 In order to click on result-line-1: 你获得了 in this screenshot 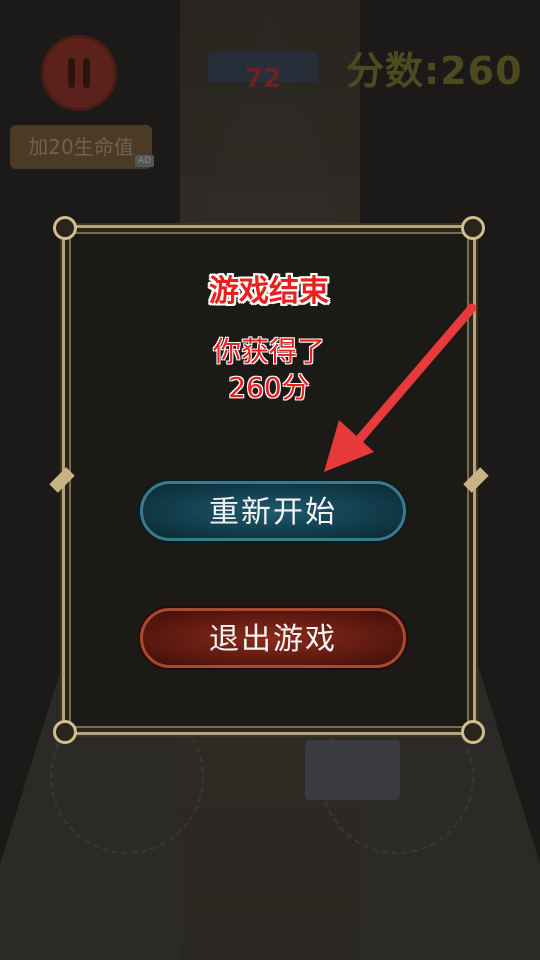, I will do `click(268, 351)`.